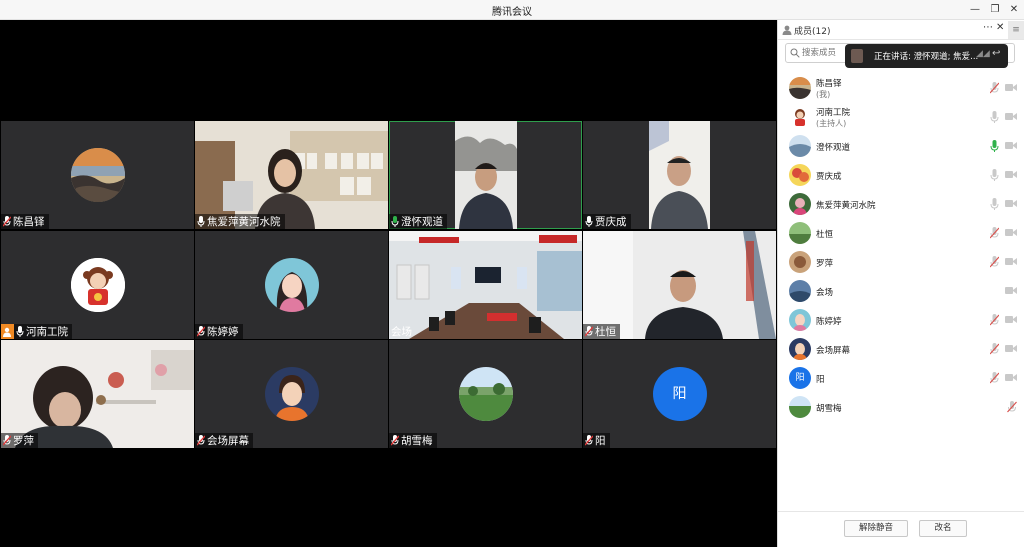  I want to click on member-name: 会场屏幕, so click(833, 351).